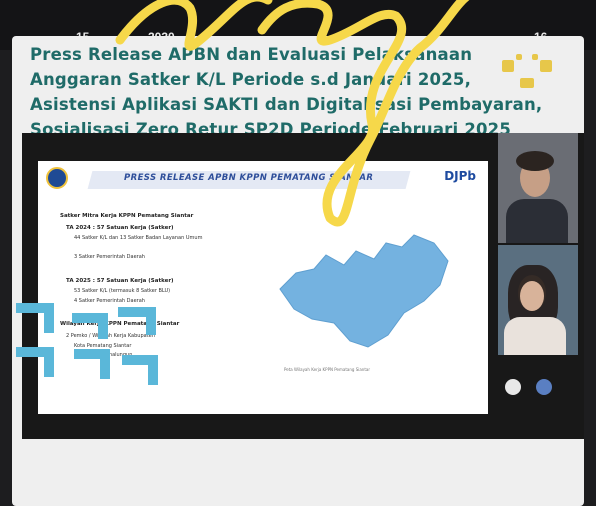  Describe the element at coordinates (94, 373) in the screenshot. I see `decorative-pattern` at that location.